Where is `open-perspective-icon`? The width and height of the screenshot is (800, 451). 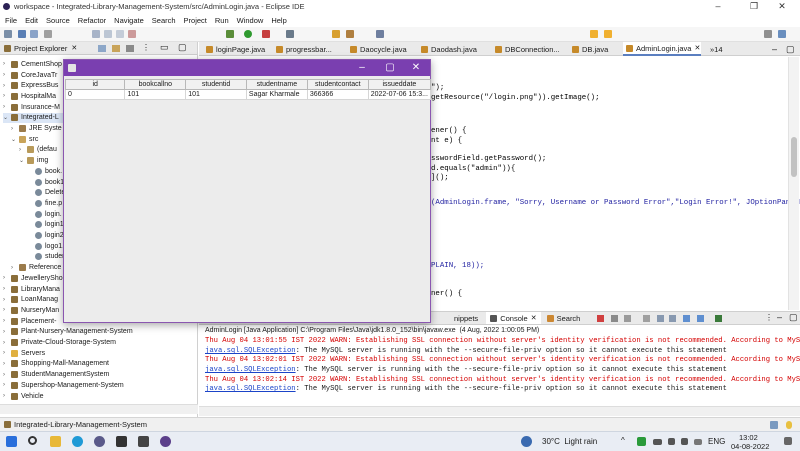
open-perspective-icon is located at coordinates (768, 34).